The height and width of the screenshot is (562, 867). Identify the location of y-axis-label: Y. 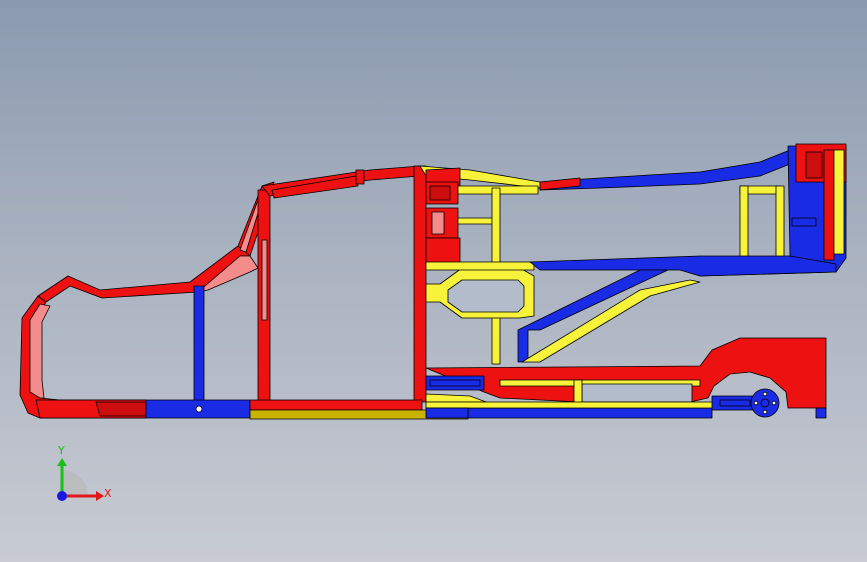
(61, 450).